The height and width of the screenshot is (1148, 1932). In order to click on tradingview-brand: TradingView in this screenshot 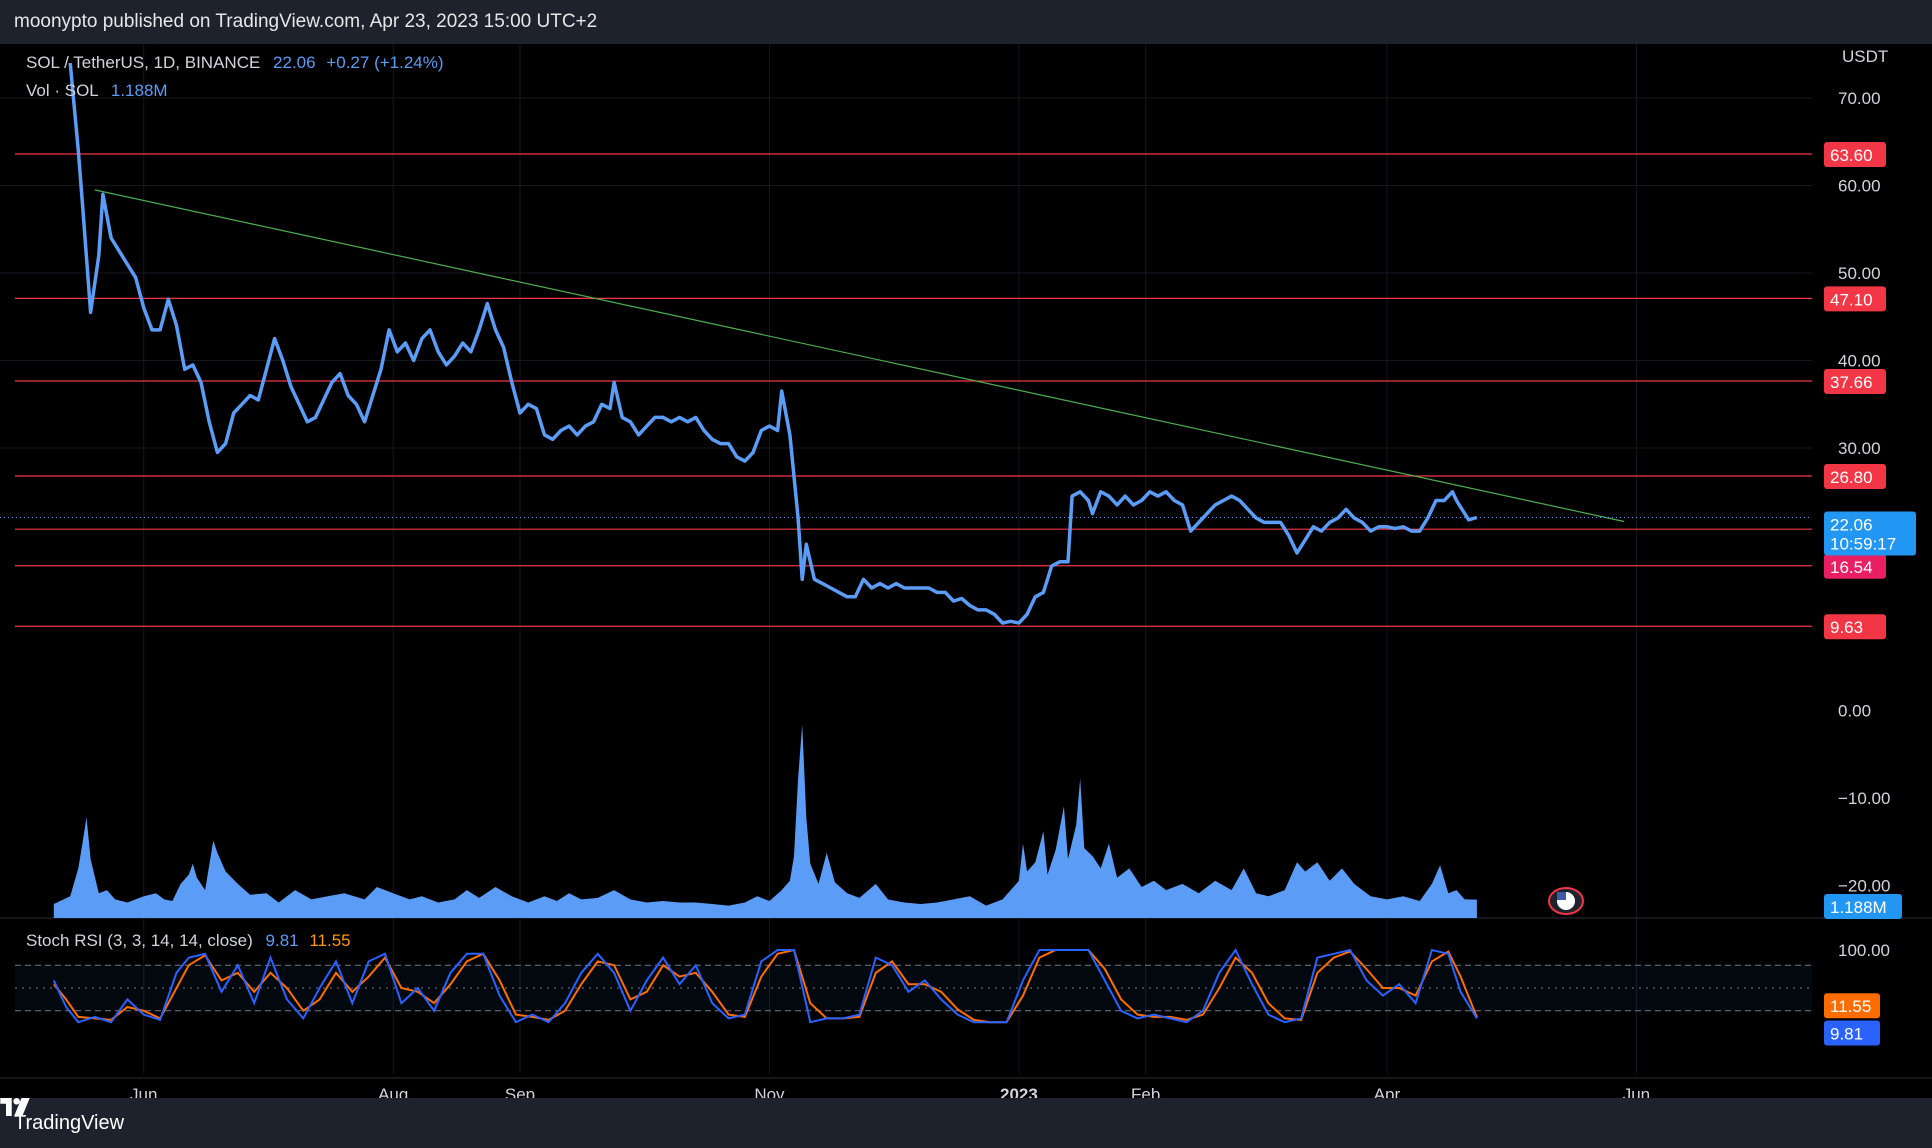, I will do `click(62, 1116)`.